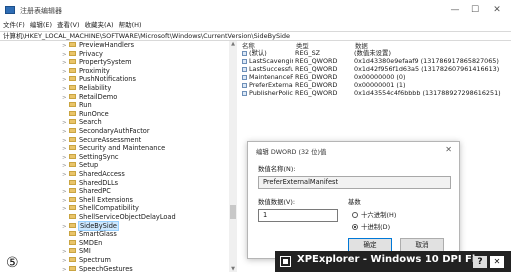 Image resolution: width=511 pixels, height=272 pixels. I want to click on tree-item: > Setup, so click(80, 165).